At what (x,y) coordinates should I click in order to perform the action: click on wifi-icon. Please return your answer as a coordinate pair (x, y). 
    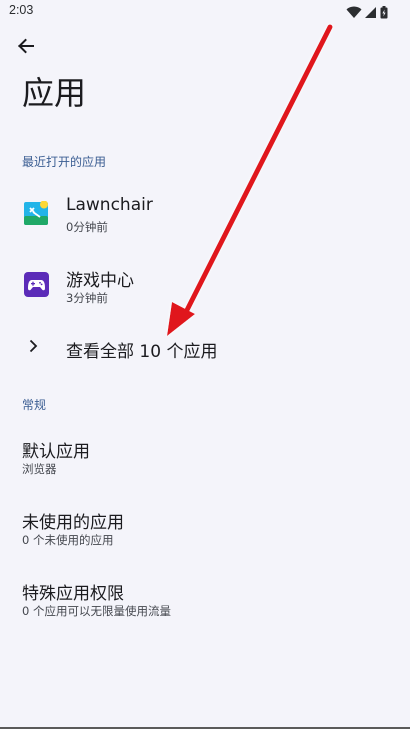
    Looking at the image, I should click on (354, 13).